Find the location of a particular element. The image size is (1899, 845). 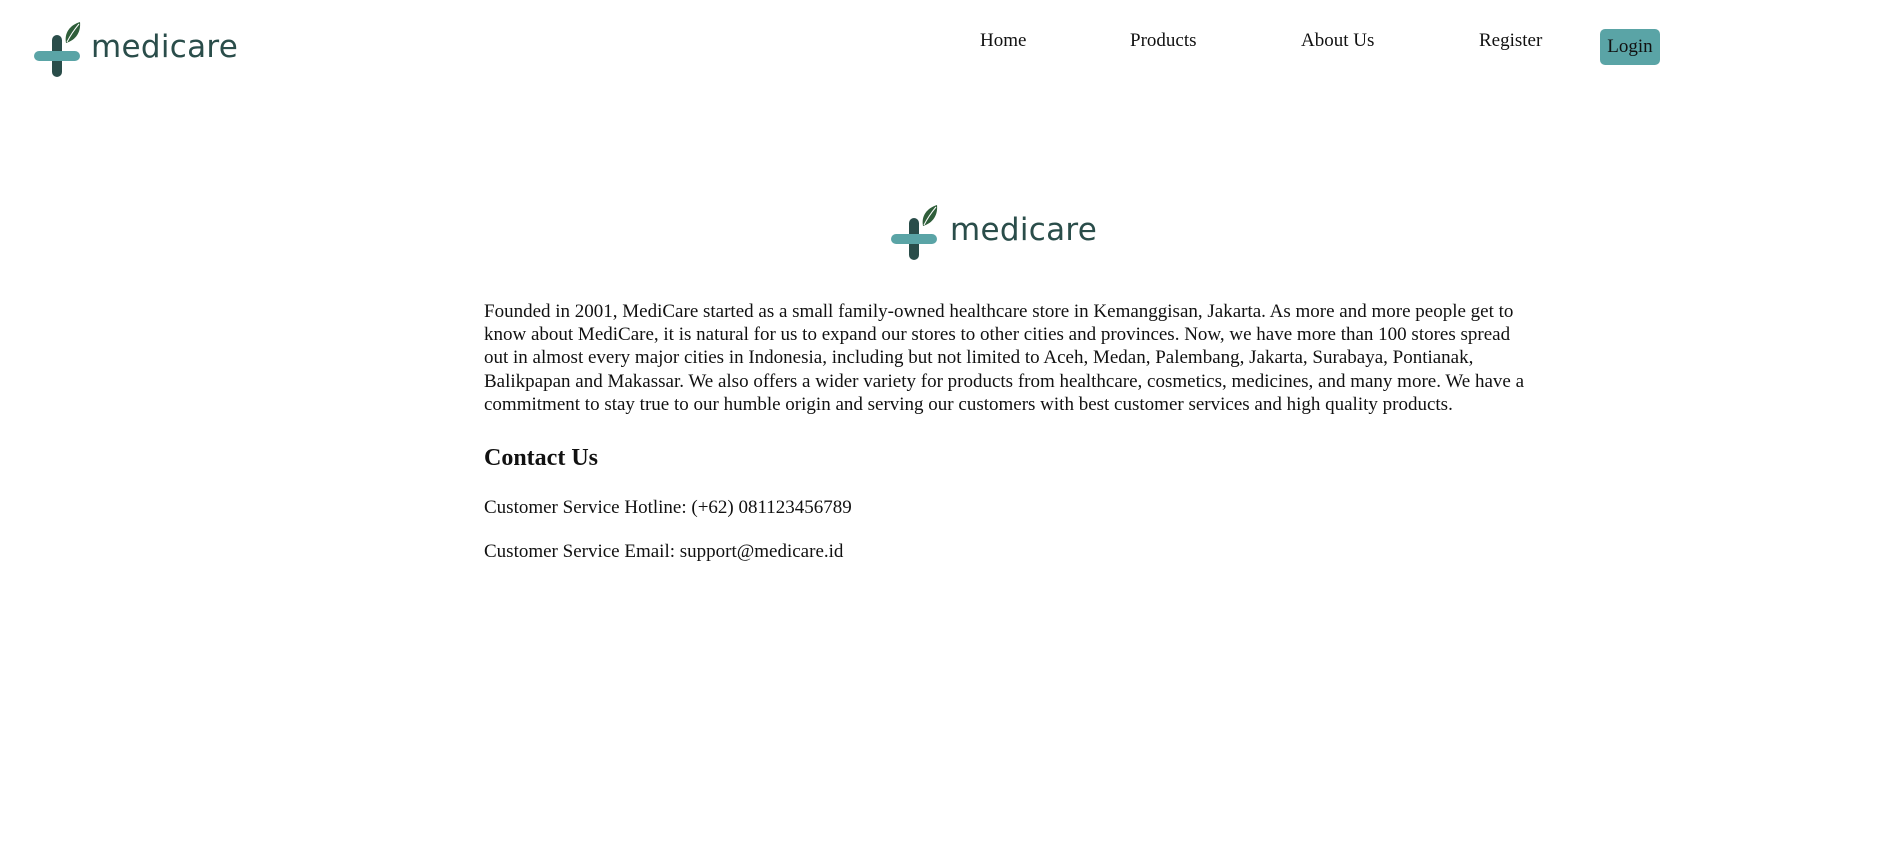

nav-home-link: Home is located at coordinates (1003, 41).